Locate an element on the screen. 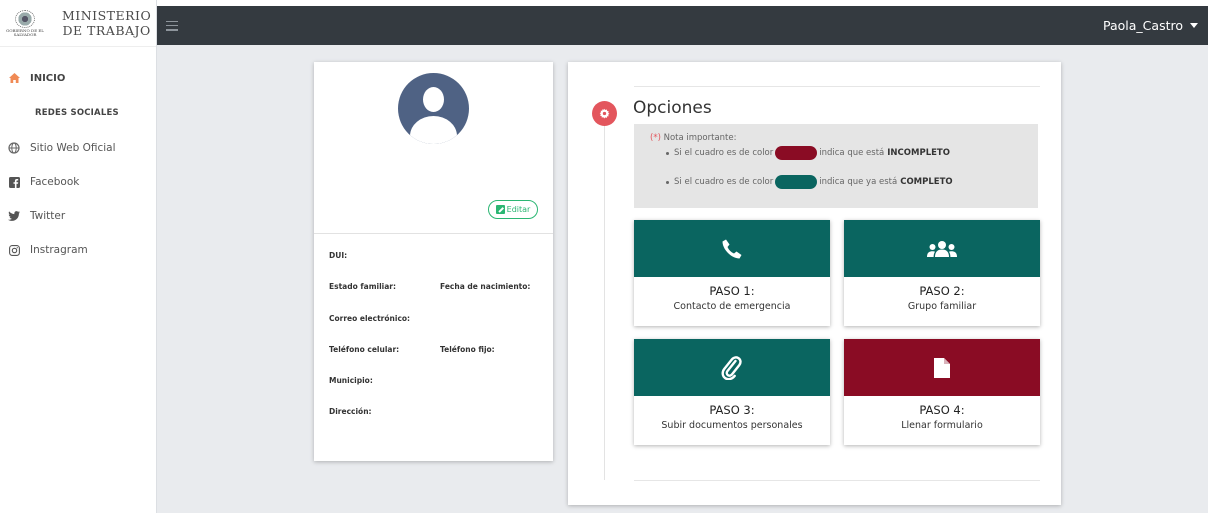 Image resolution: width=1208 pixels, height=513 pixels. note-line-strong: INCOMPLETO is located at coordinates (918, 153).